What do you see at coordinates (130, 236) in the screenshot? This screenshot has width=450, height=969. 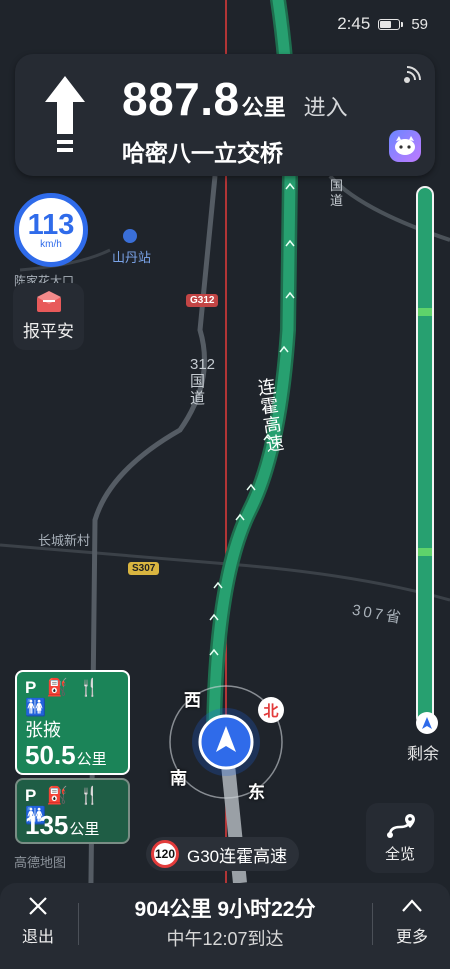 I see `train-station-icon` at bounding box center [130, 236].